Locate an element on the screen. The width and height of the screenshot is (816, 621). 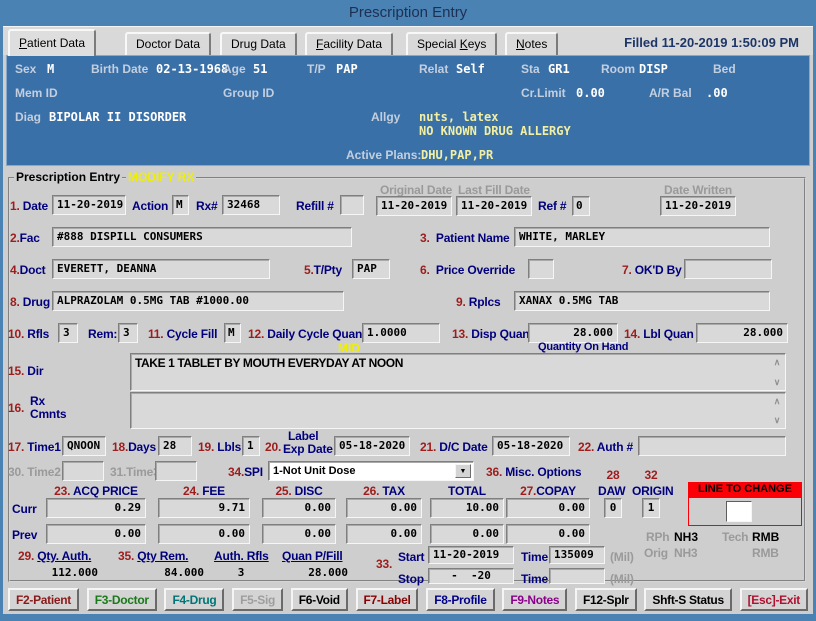
f3-doctor-button: F3-Doctor is located at coordinates (121, 599).